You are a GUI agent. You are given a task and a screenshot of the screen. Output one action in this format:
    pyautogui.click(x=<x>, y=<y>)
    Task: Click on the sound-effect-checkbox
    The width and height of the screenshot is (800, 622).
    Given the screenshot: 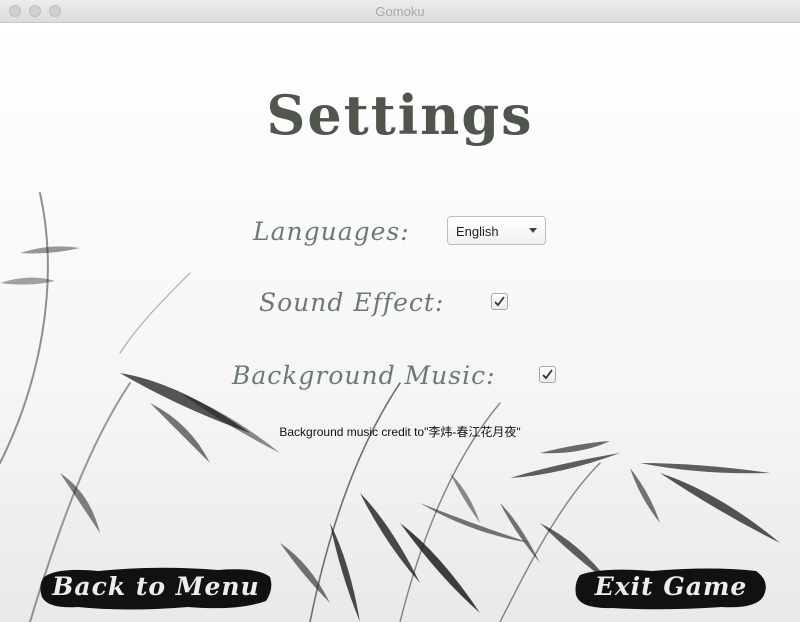 What is the action you would take?
    pyautogui.click(x=499, y=301)
    